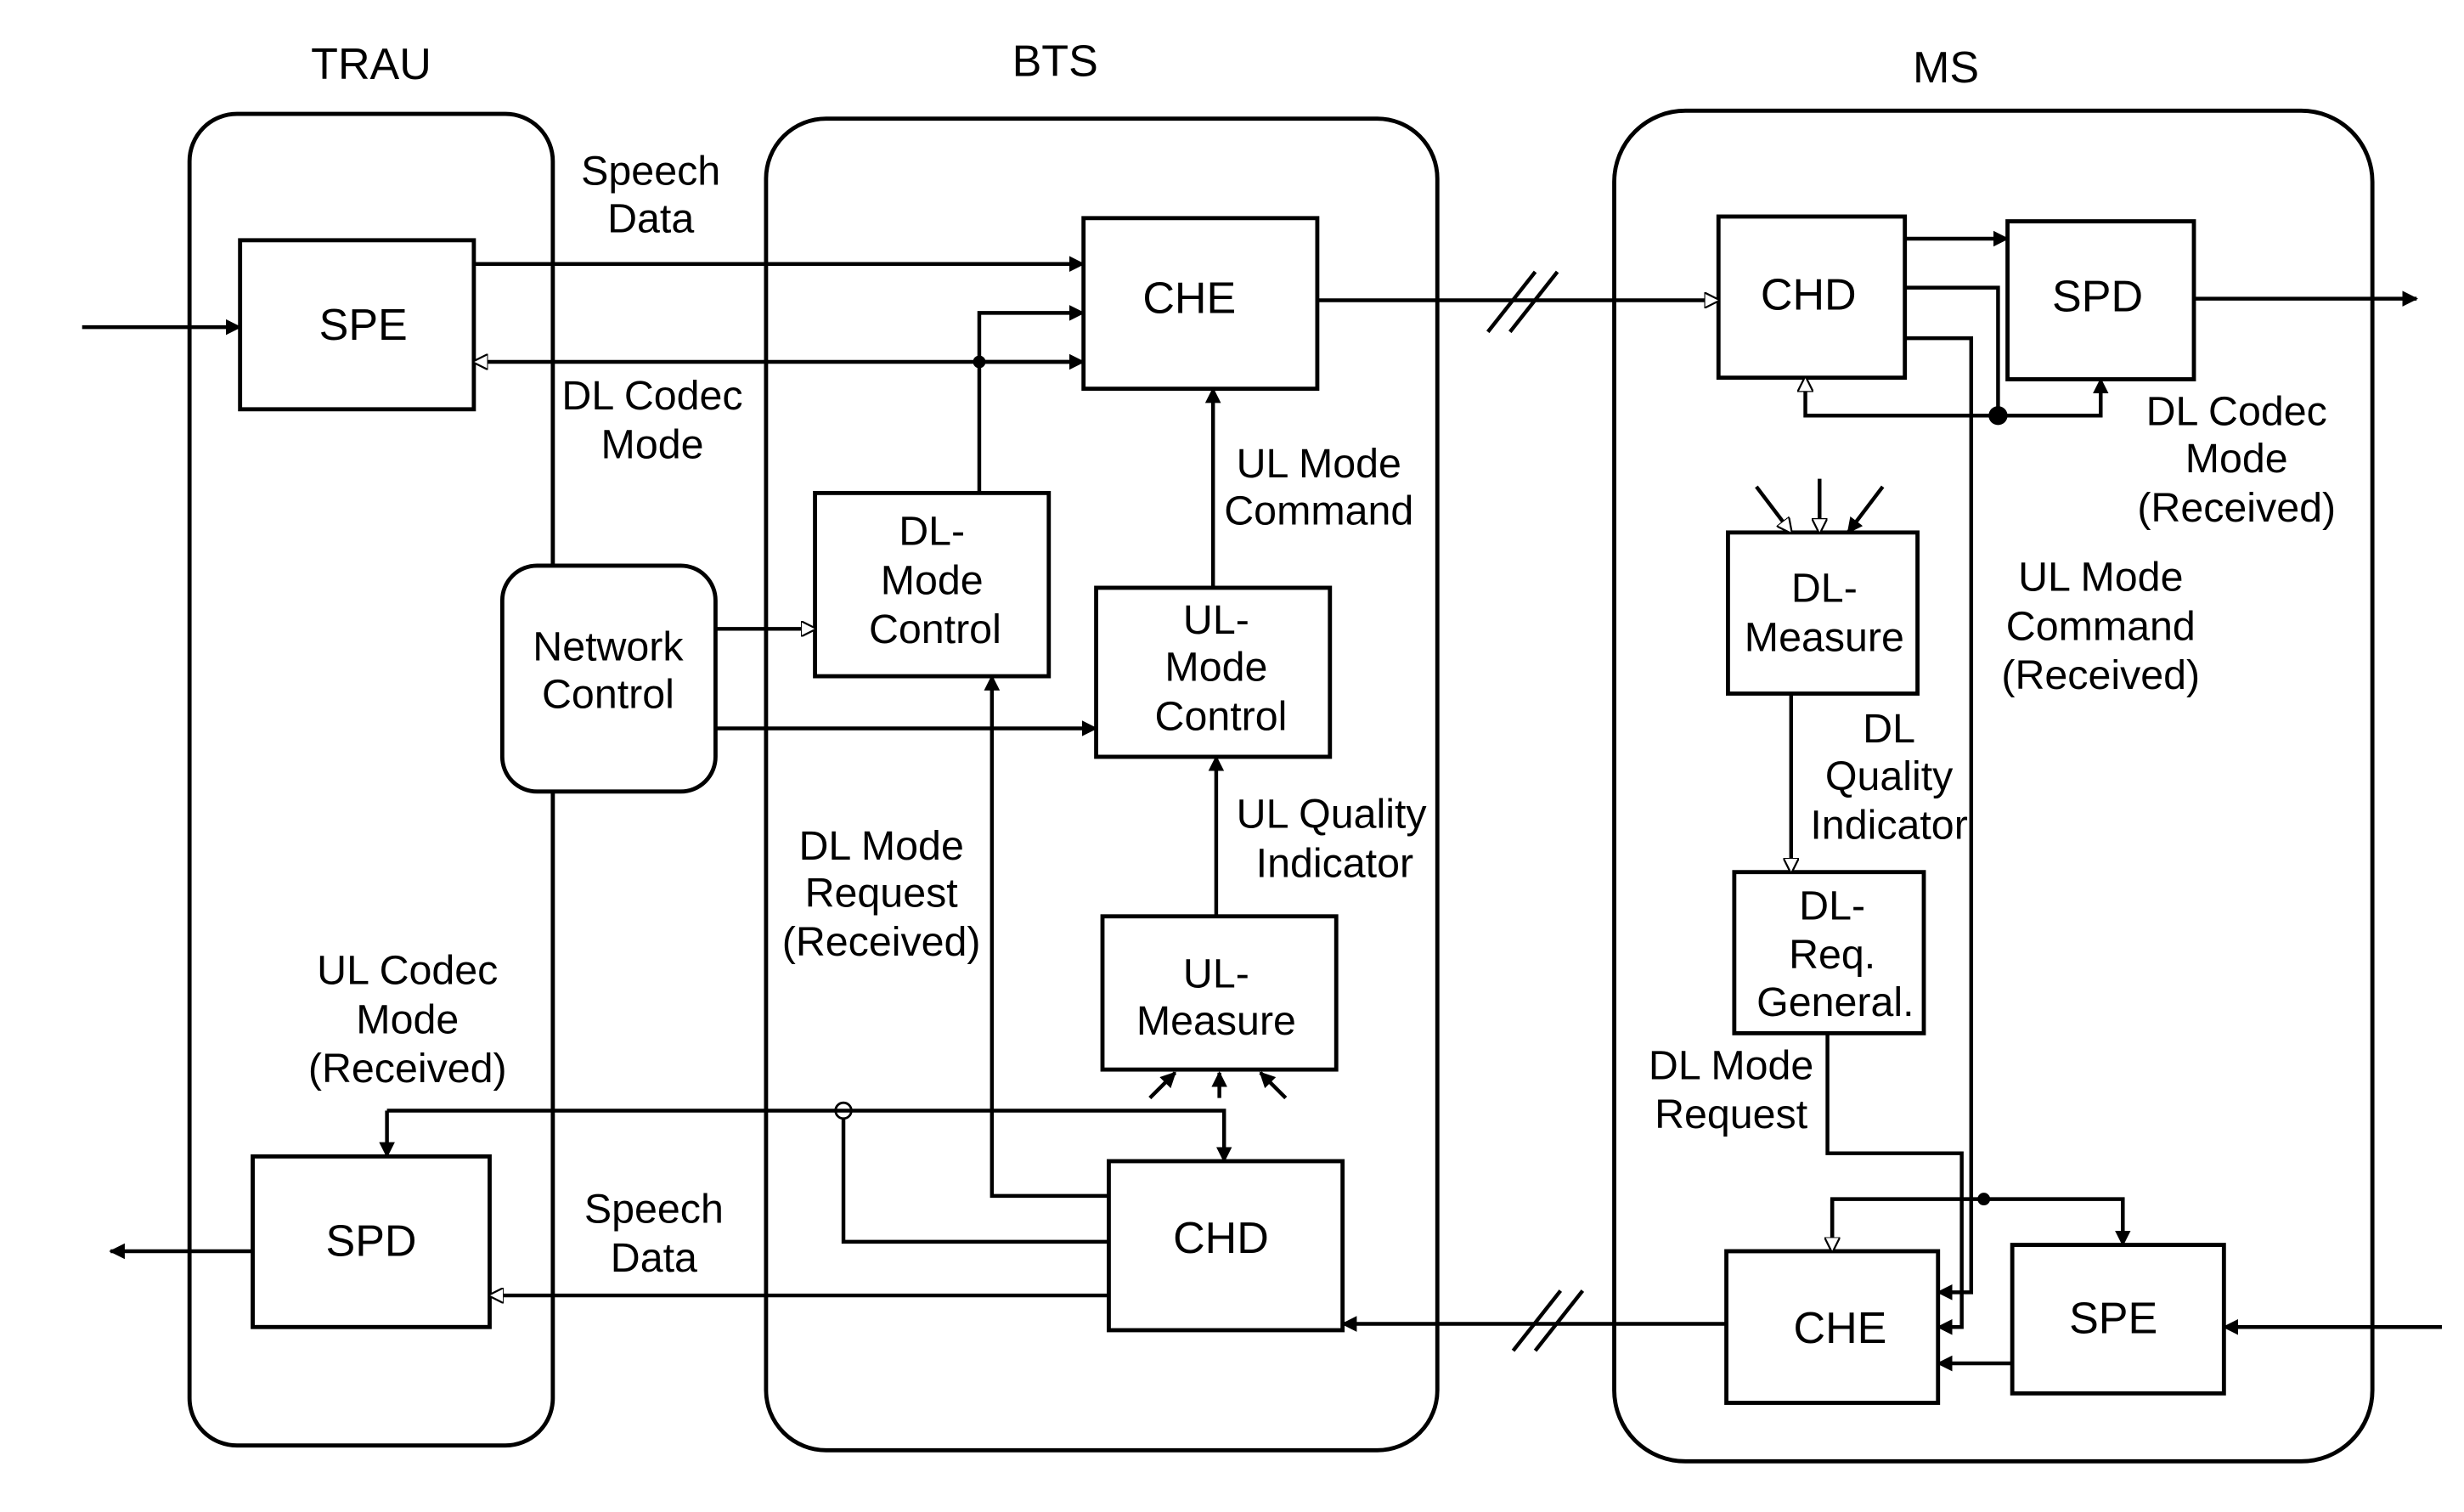 The width and height of the screenshot is (2464, 1512). Describe the element at coordinates (371, 64) in the screenshot. I see `trau-title: TRAU` at that location.